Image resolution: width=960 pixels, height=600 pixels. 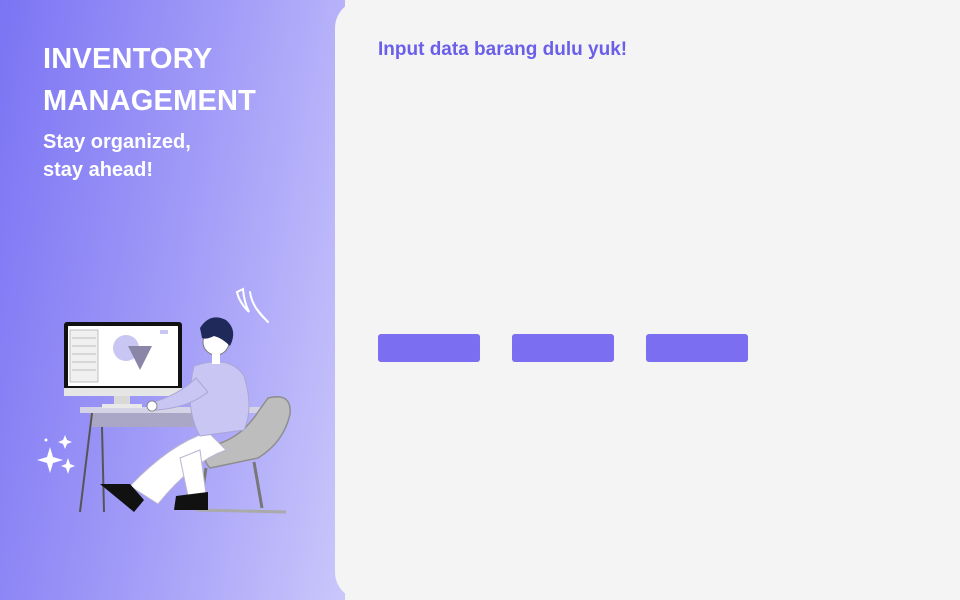 I want to click on input-prompt-heading: Input data barang dulu yuk!, so click(x=503, y=49).